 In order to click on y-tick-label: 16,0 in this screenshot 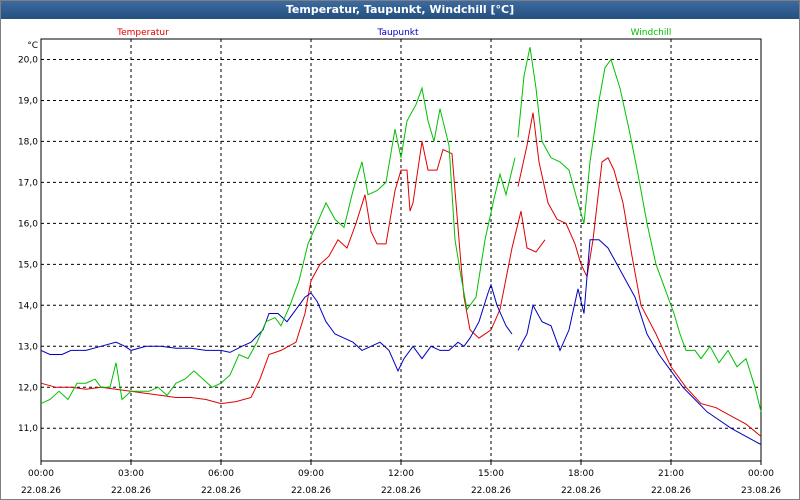, I will do `click(28, 224)`.